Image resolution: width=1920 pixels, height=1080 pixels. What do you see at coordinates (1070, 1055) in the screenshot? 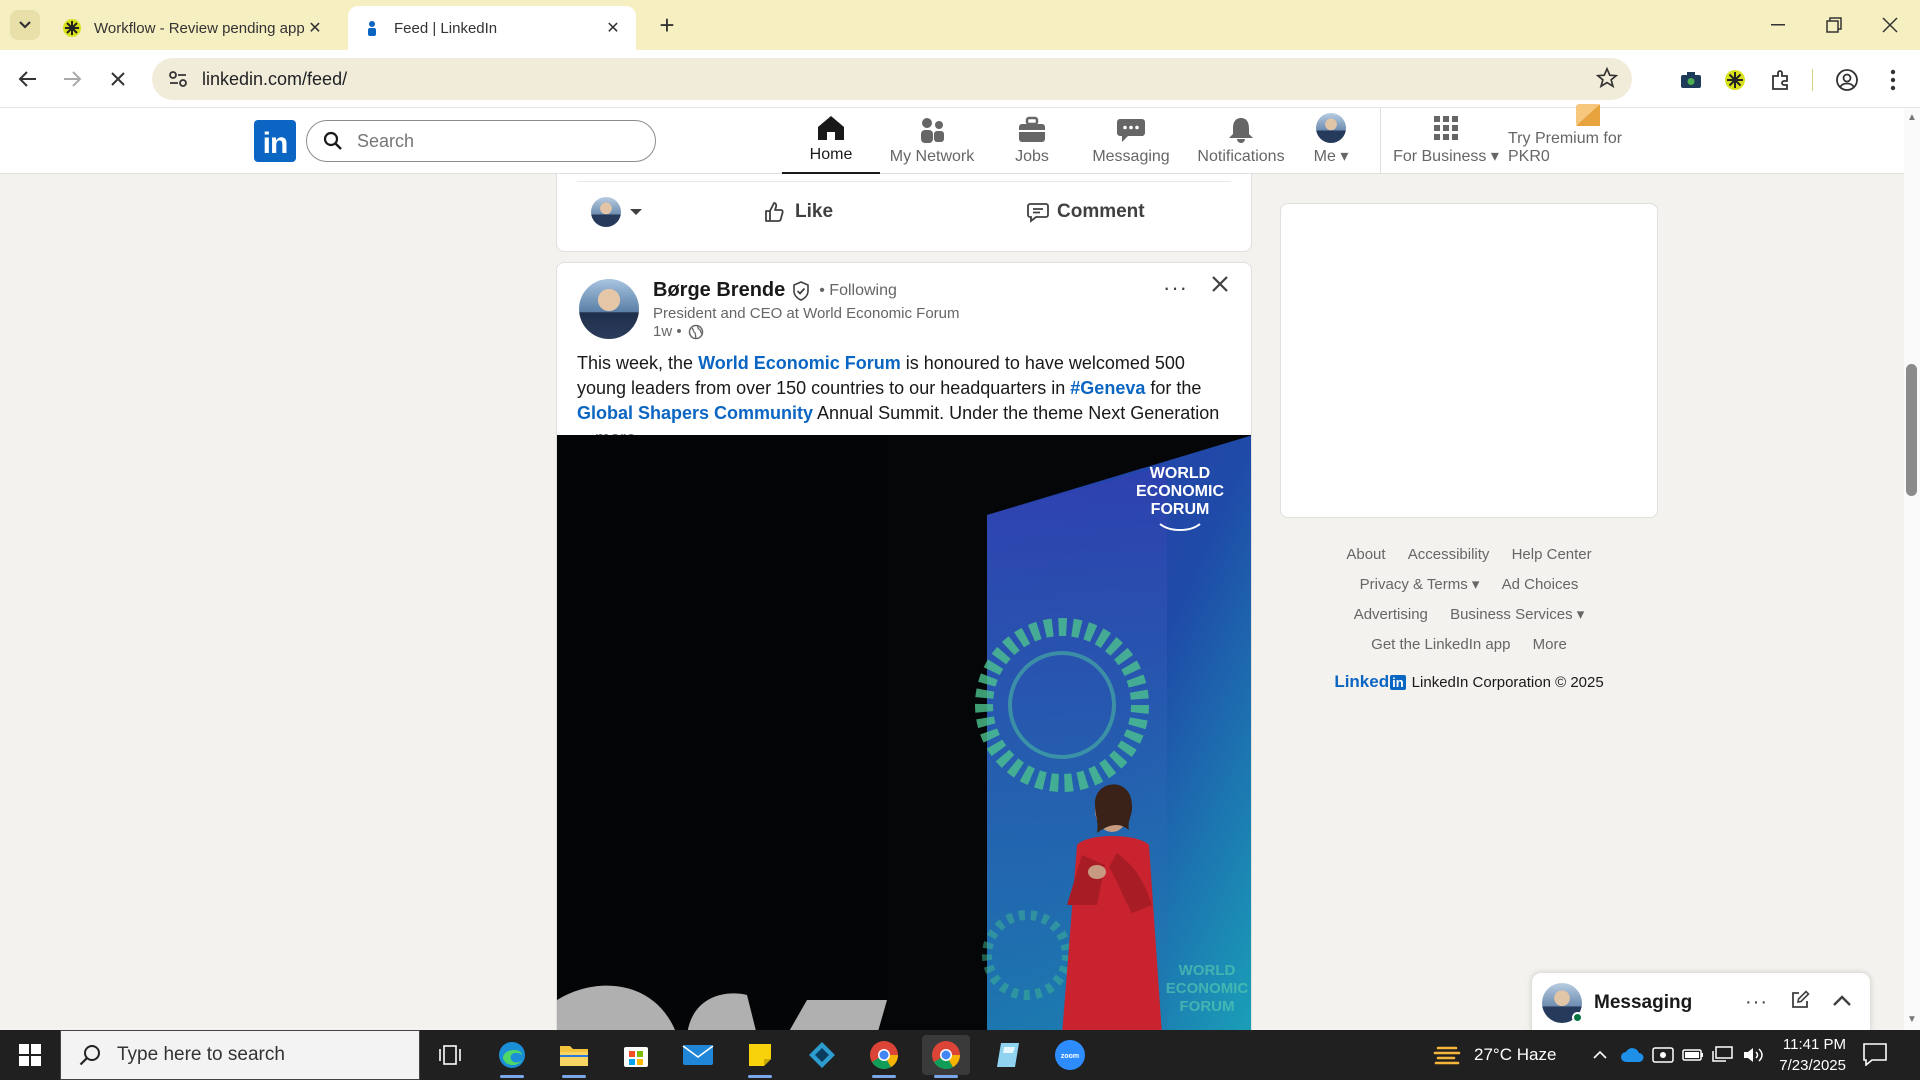
I see `taskbar-zoom: zoom` at bounding box center [1070, 1055].